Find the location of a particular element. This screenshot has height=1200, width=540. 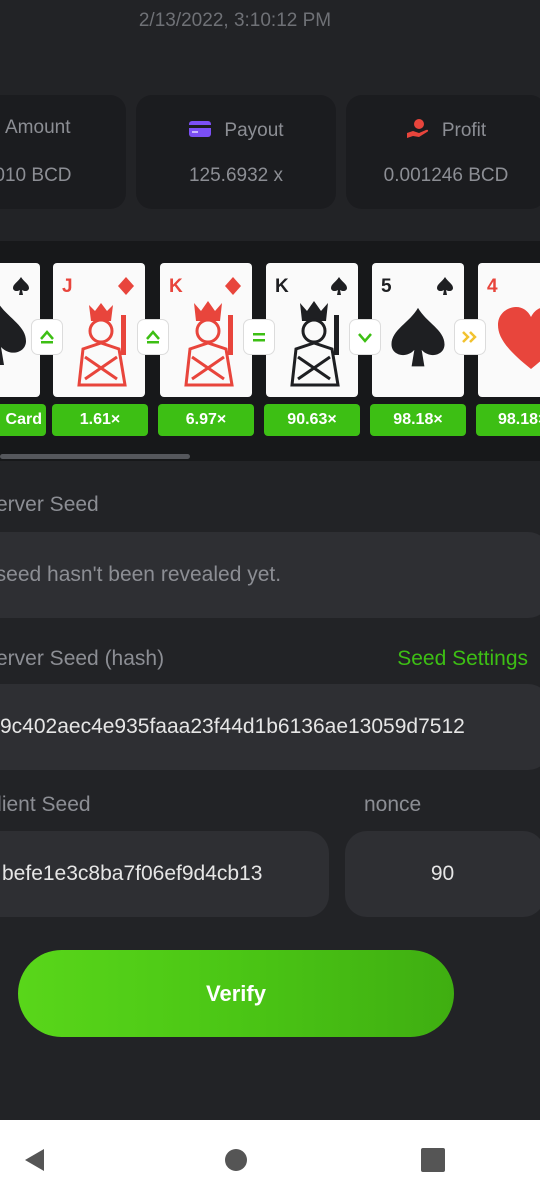

equal-hint-icon is located at coordinates (259, 337).